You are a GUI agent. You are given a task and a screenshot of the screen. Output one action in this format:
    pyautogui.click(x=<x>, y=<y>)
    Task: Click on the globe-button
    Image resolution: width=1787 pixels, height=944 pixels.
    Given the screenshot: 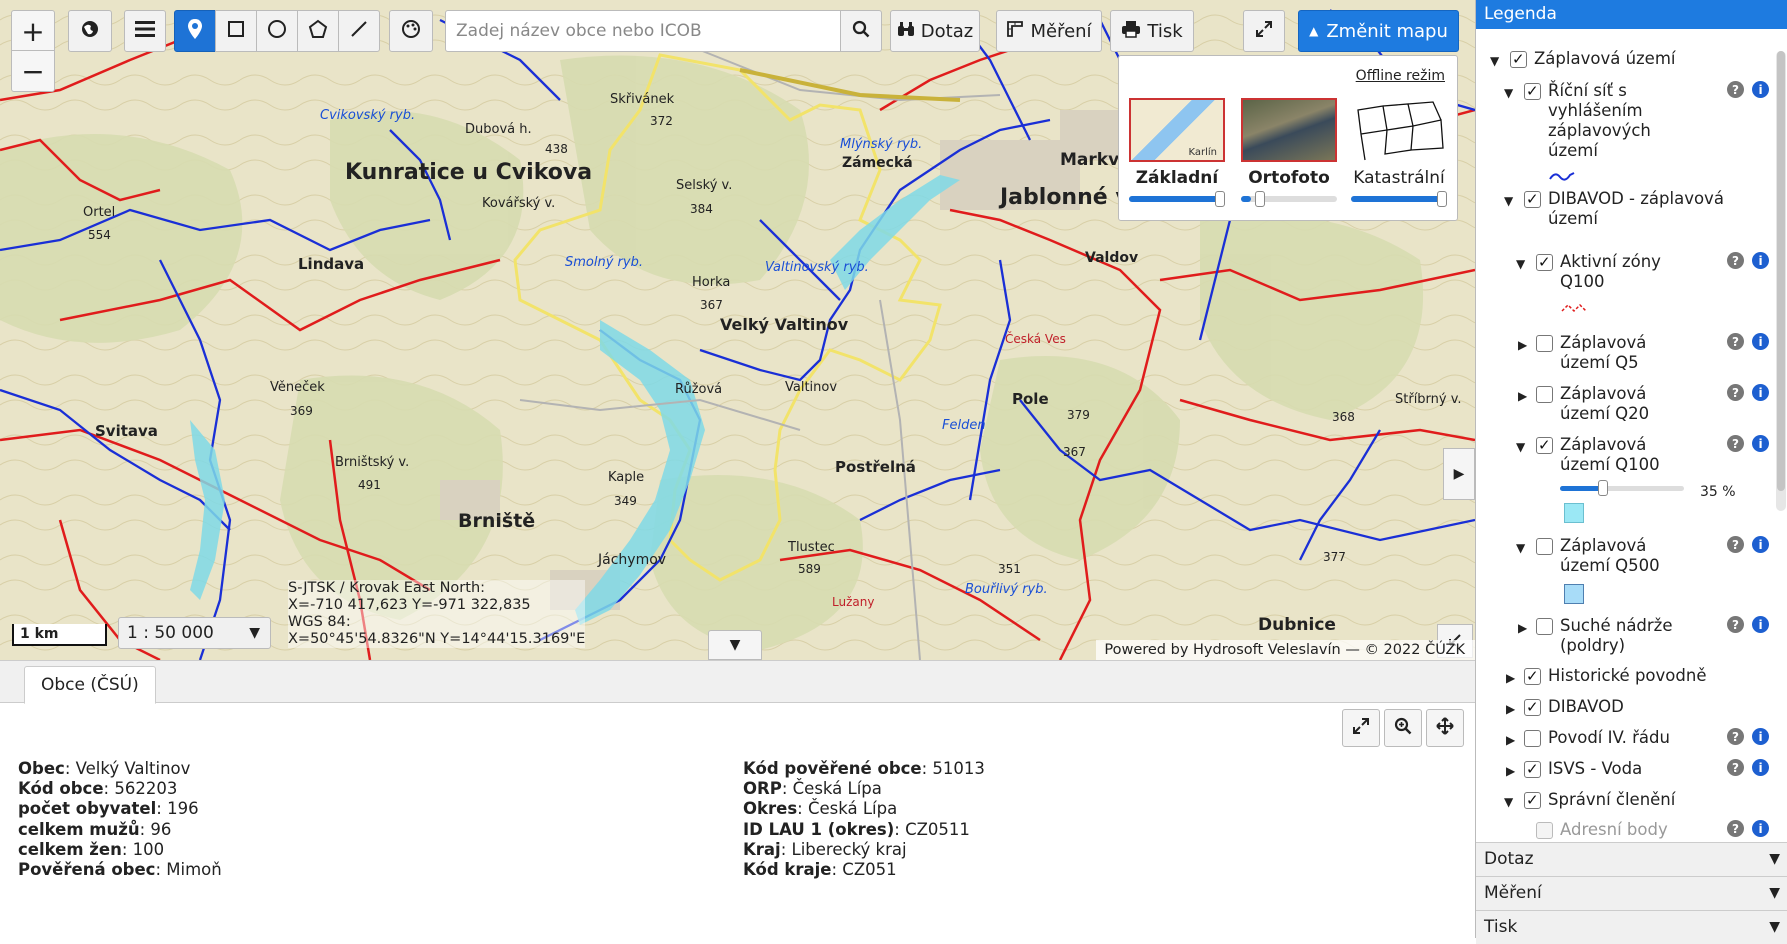 What is the action you would take?
    pyautogui.click(x=90, y=31)
    